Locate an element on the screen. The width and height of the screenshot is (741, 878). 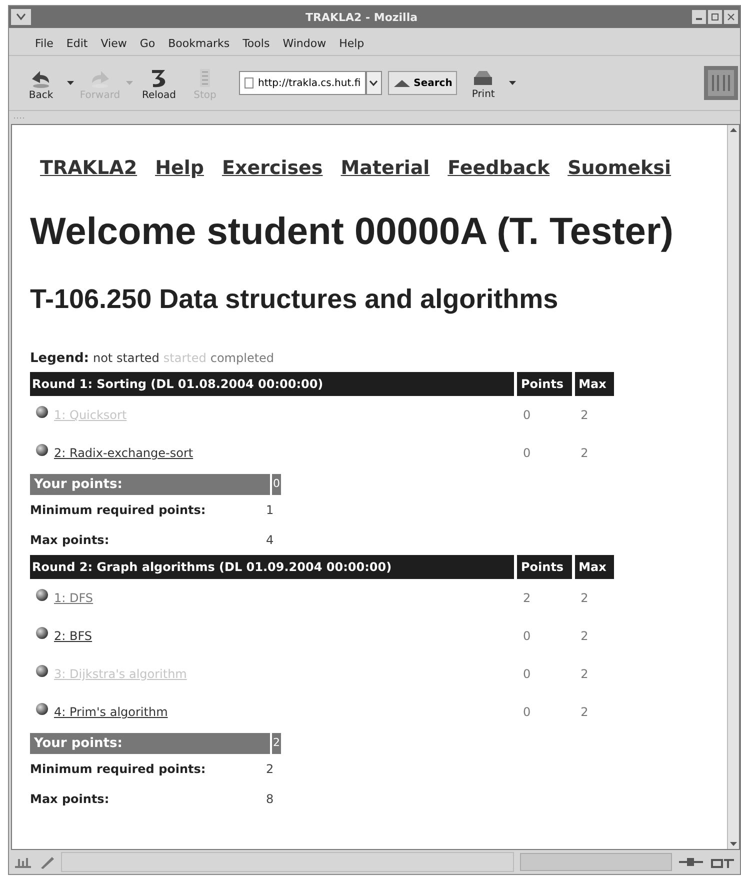
menu-item: Help is located at coordinates (351, 43).